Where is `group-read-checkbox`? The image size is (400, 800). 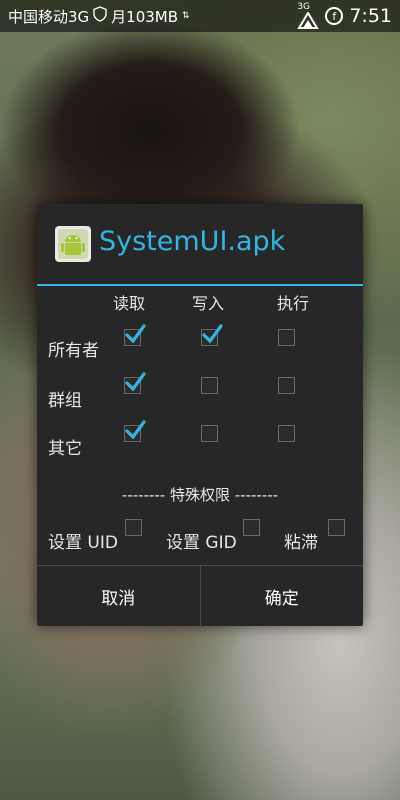
group-read-checkbox is located at coordinates (135, 383).